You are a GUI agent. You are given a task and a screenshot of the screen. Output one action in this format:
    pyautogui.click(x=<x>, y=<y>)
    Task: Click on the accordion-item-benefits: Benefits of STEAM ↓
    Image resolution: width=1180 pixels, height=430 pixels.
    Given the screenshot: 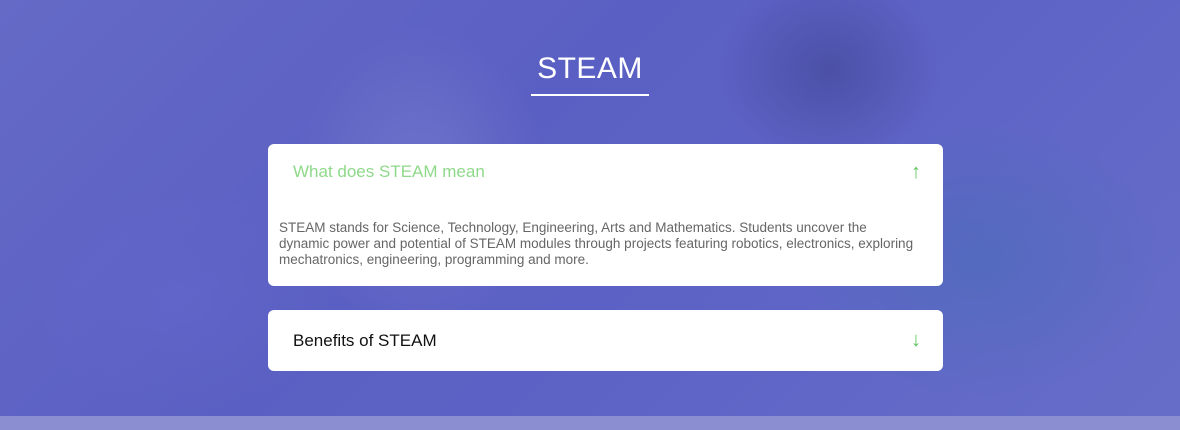 What is the action you would take?
    pyautogui.click(x=605, y=340)
    